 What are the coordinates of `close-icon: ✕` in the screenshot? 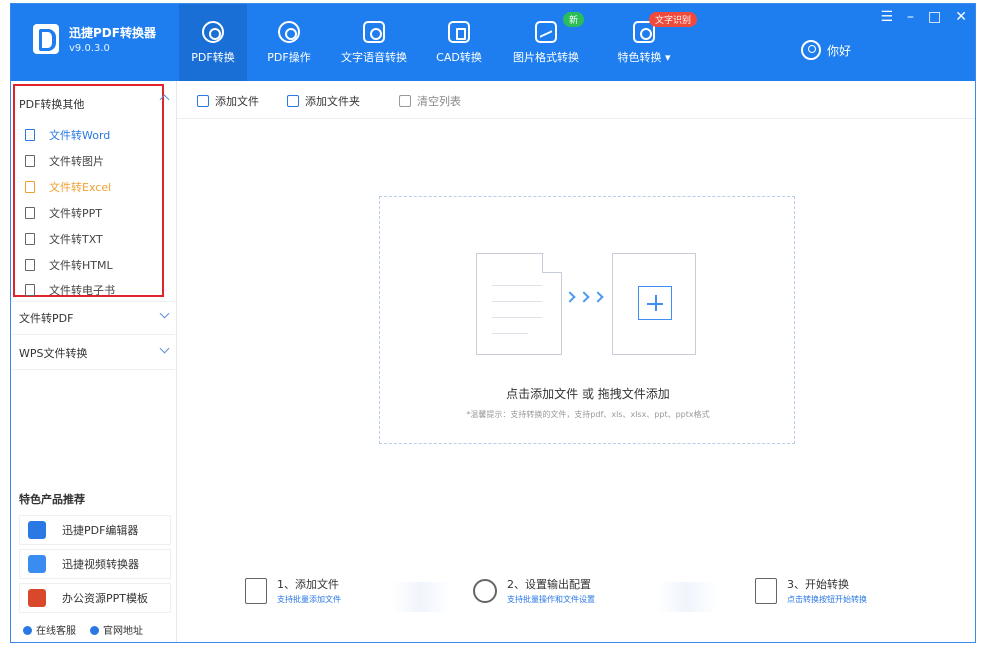 It's located at (961, 17).